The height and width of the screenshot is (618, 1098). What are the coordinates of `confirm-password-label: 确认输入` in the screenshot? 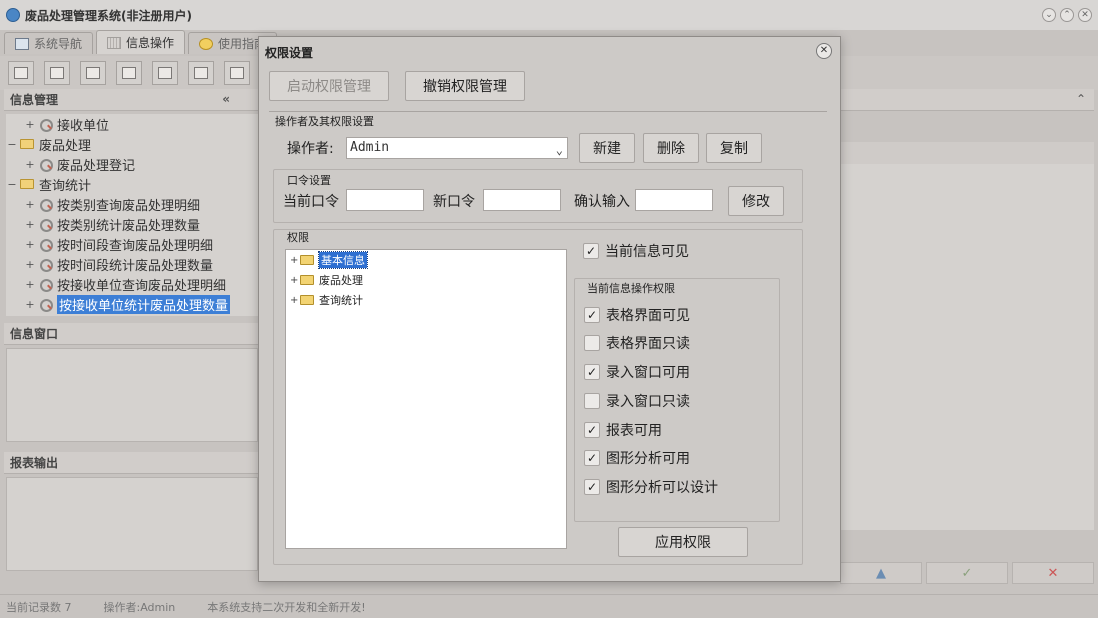 It's located at (602, 202).